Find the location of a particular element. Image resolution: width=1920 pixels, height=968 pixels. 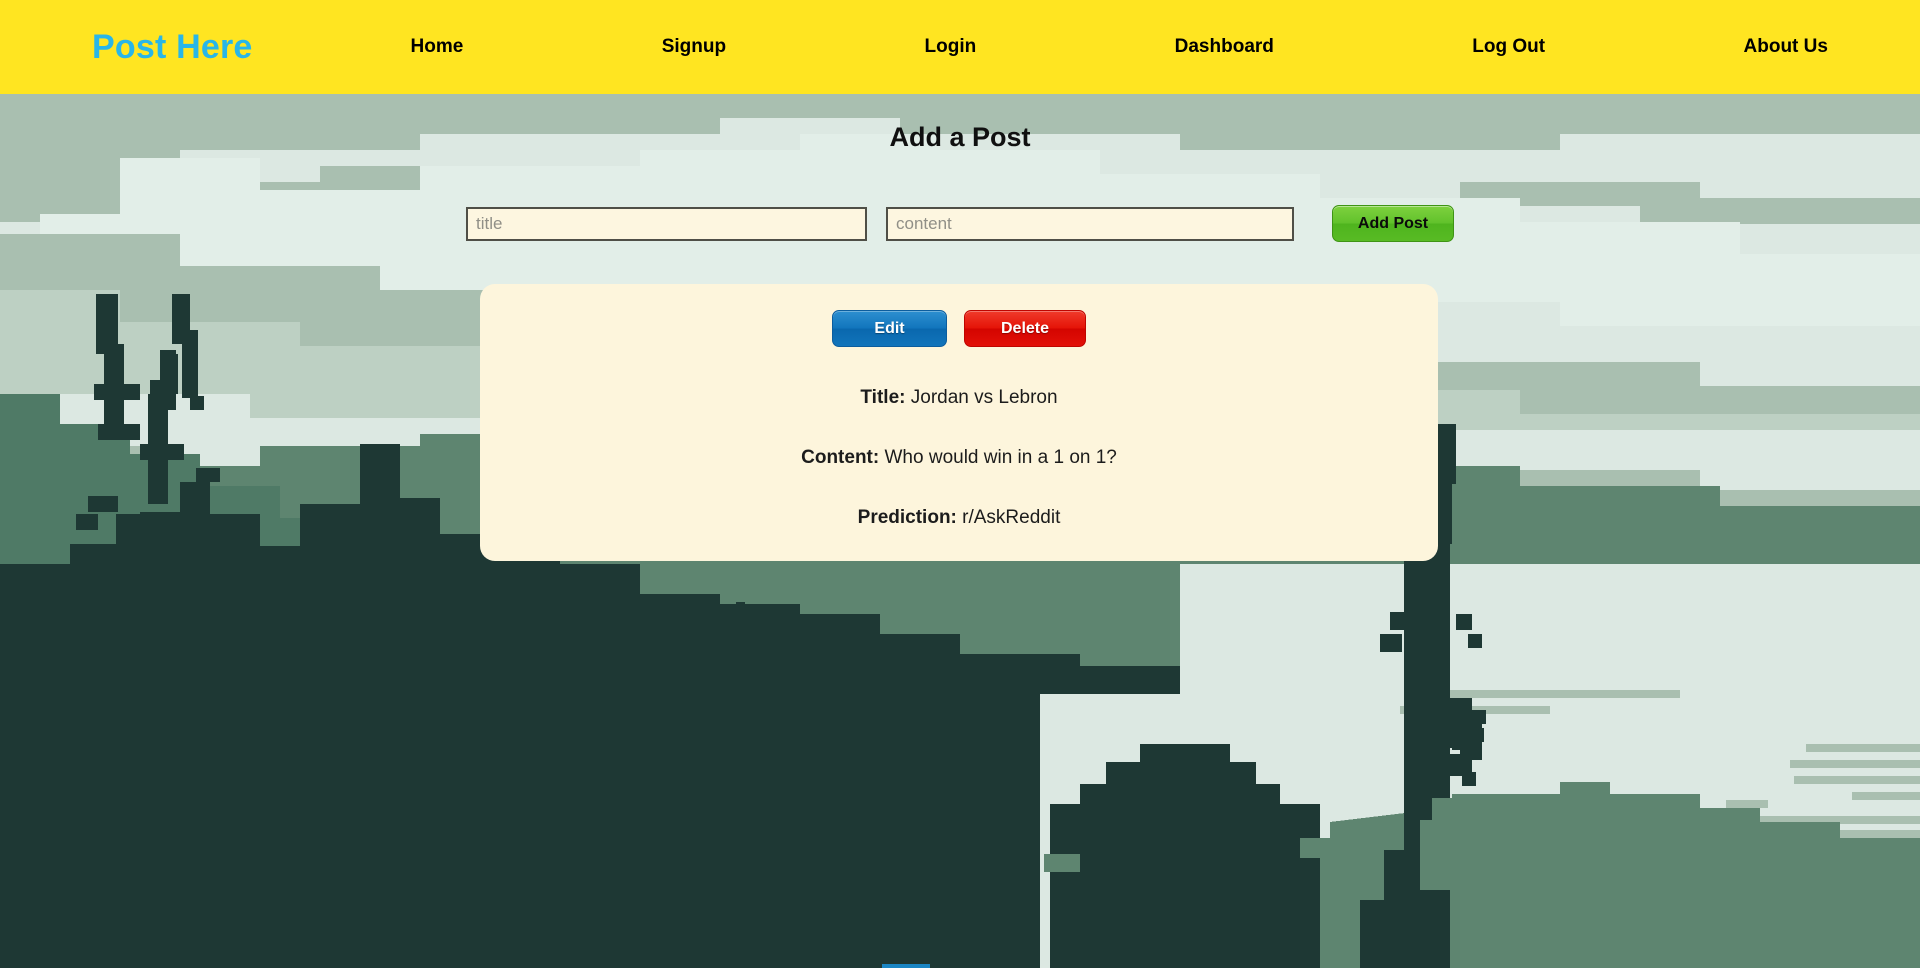

nav-item-login: Login is located at coordinates (951, 47).